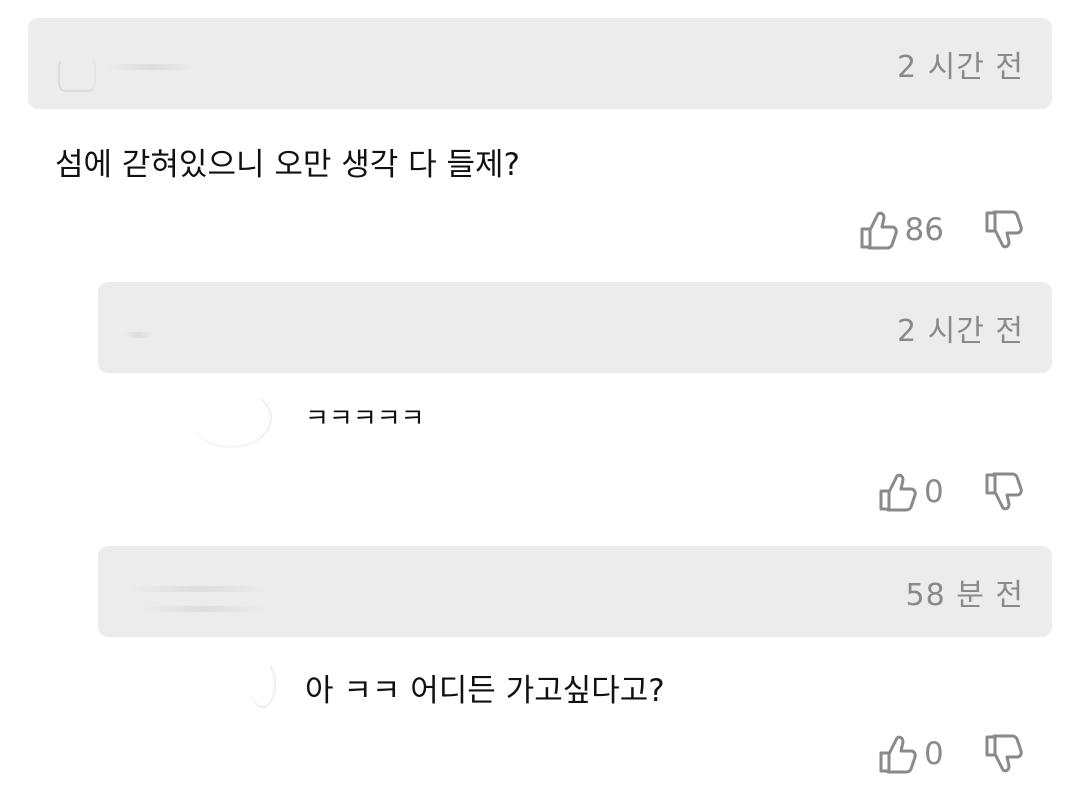 Image resolution: width=1080 pixels, height=809 pixels. I want to click on comment-timestamp: 58 분 전, so click(964, 595).